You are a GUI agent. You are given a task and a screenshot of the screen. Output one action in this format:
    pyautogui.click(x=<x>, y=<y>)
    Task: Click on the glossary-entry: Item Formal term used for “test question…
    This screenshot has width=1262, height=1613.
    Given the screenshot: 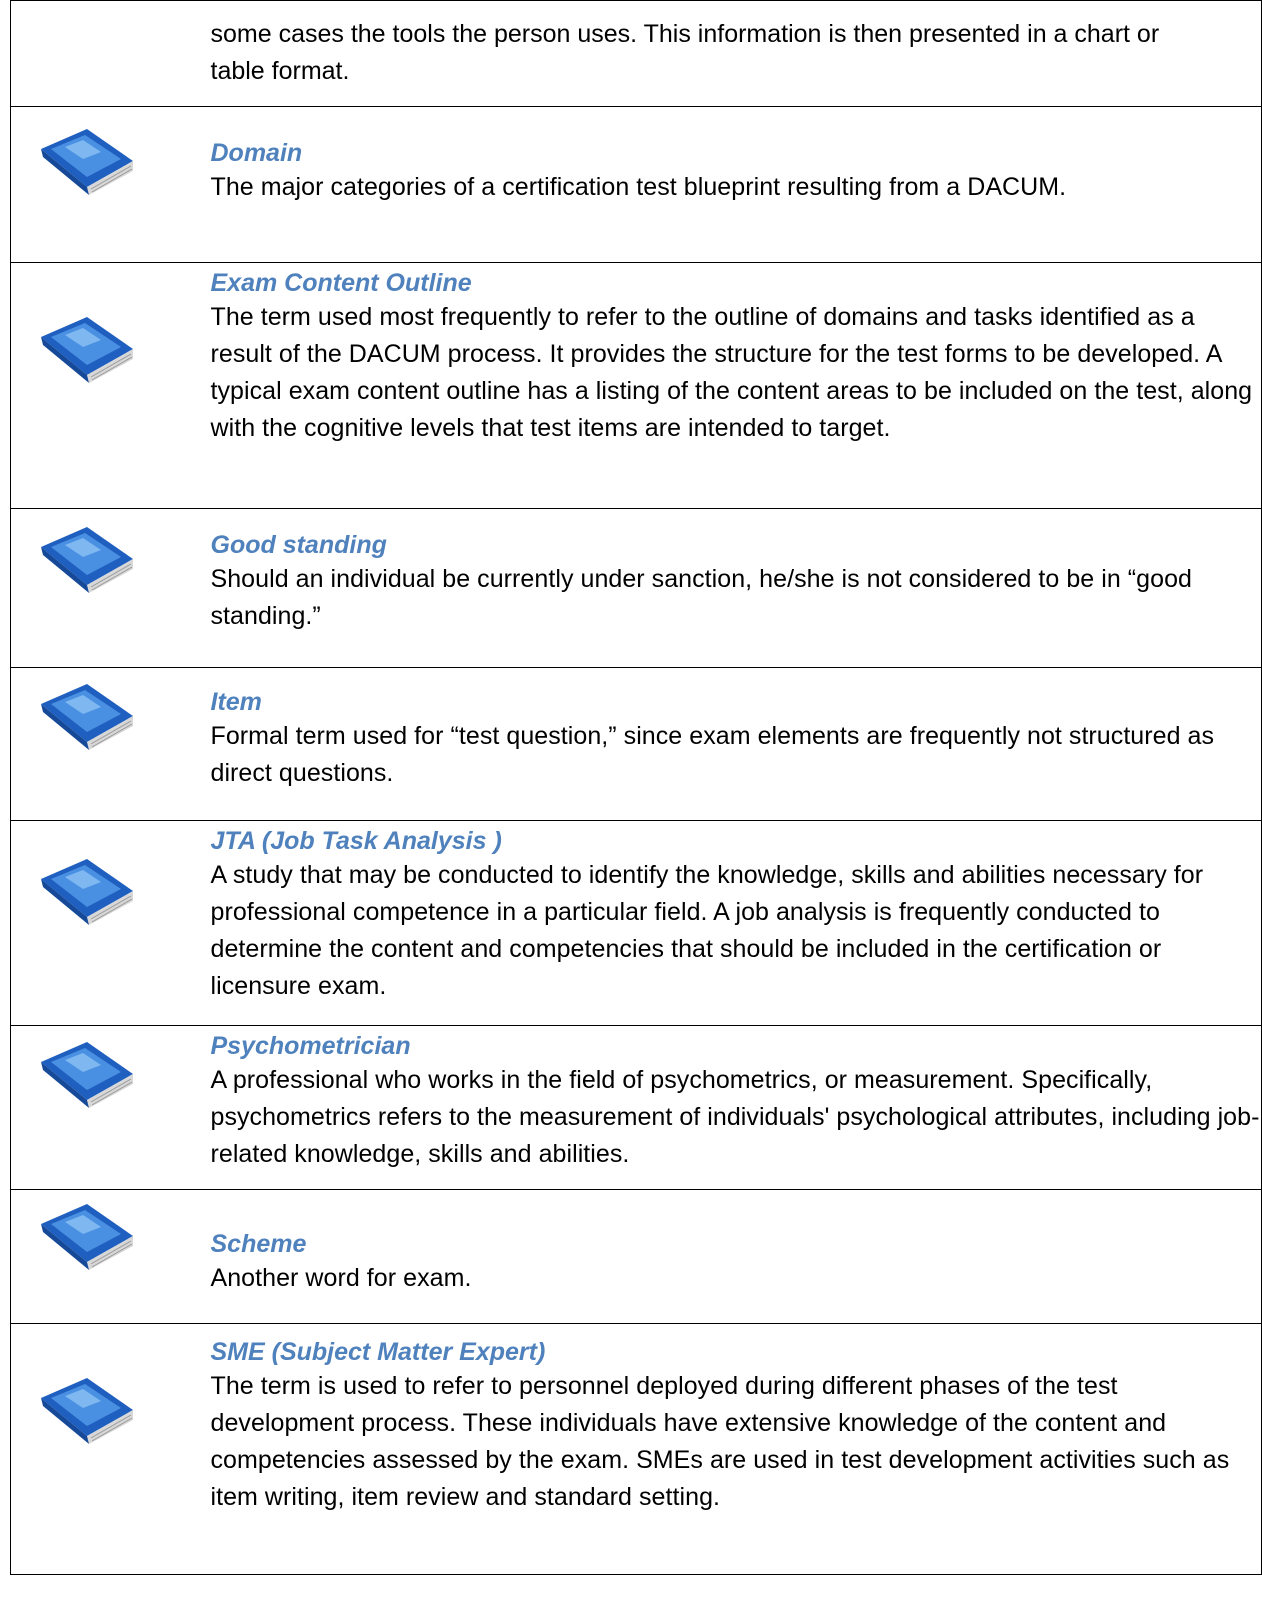 What is the action you would take?
    pyautogui.click(x=636, y=744)
    